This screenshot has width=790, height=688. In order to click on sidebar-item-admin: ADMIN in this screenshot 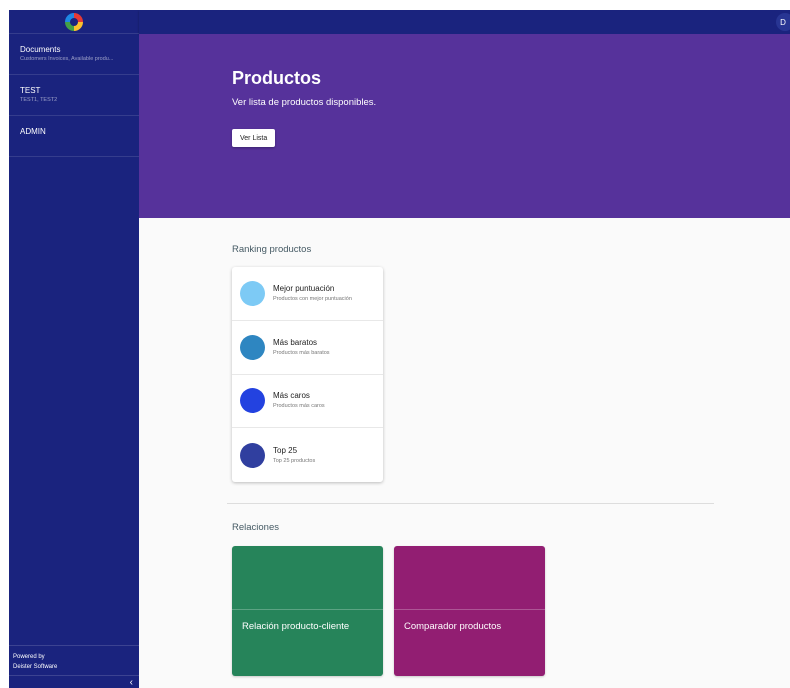, I will do `click(74, 136)`.